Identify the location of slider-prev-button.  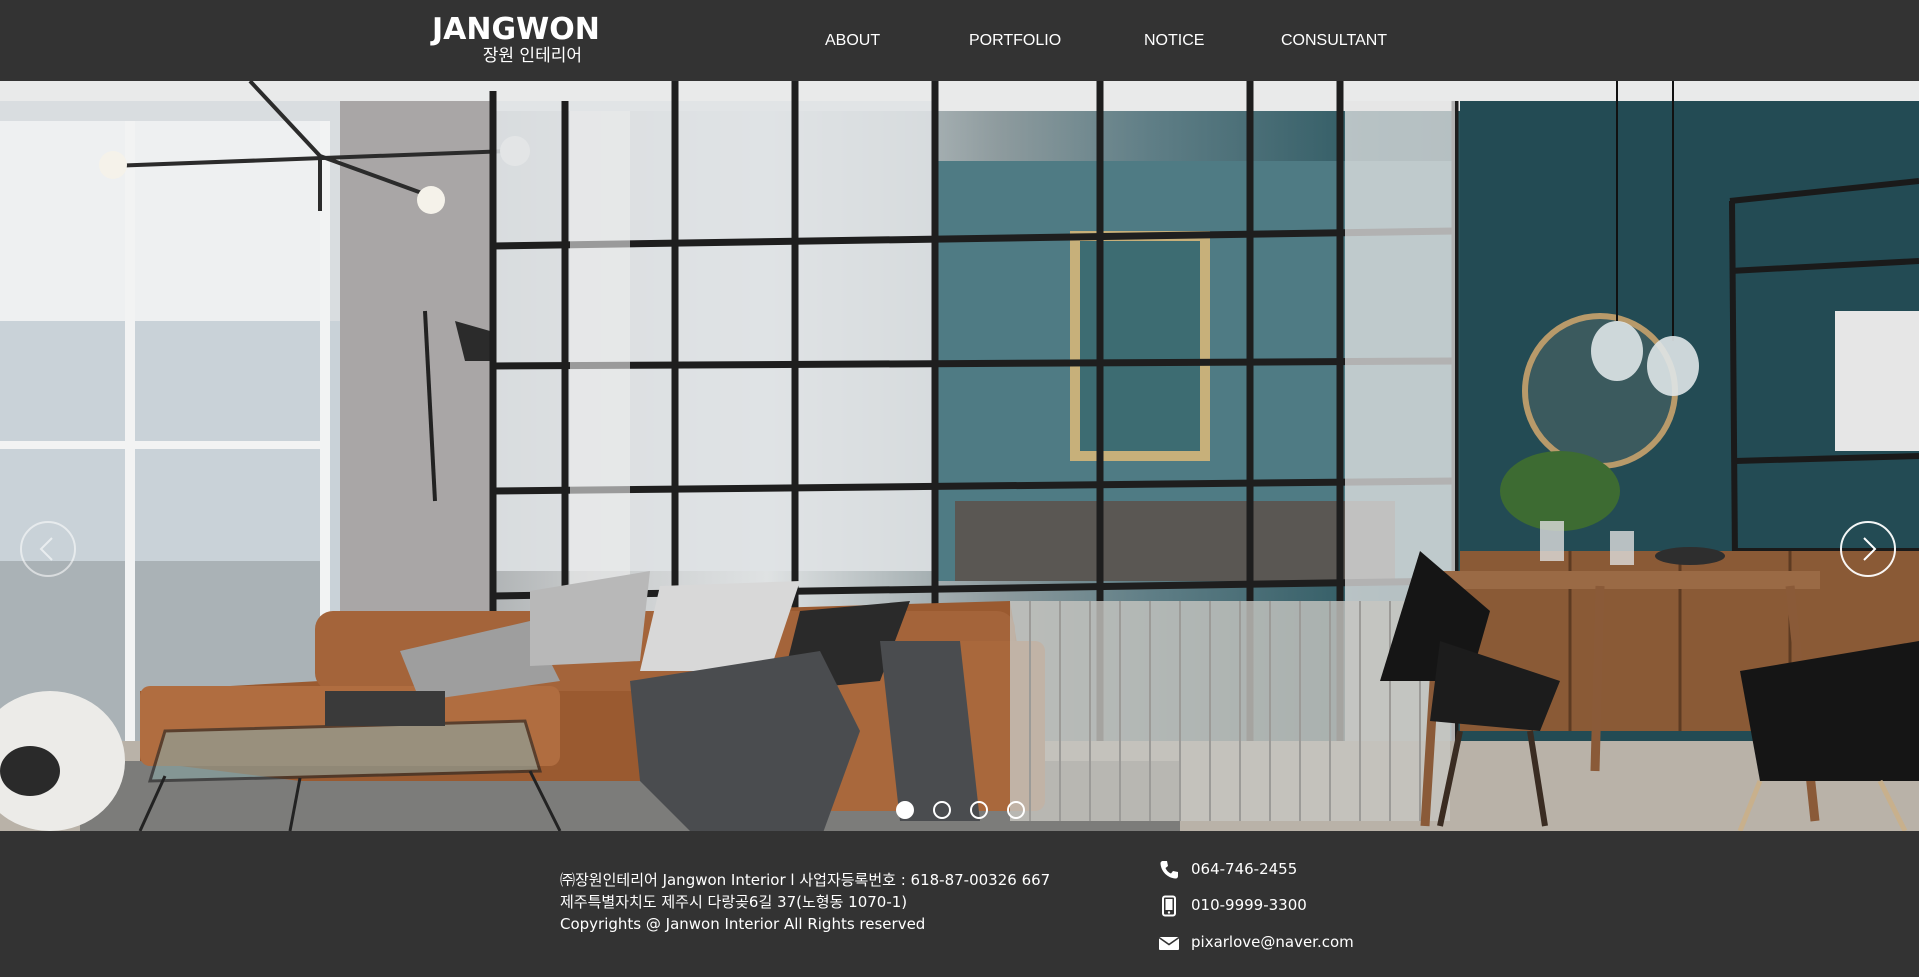
(48, 549).